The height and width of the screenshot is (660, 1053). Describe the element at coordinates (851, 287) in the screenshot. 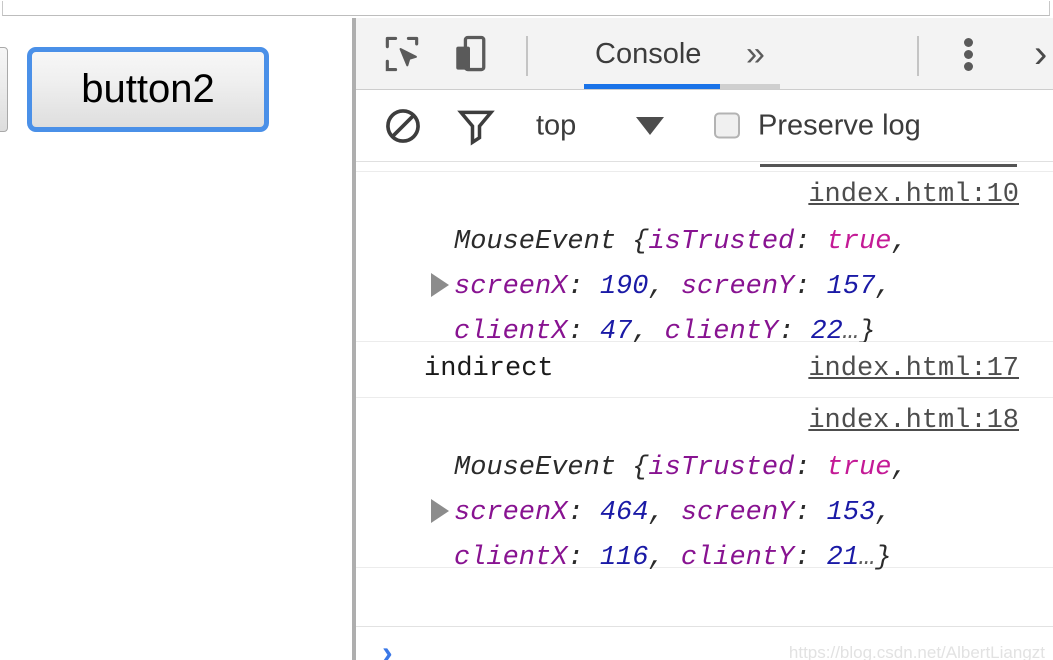

I see `value-screenY: 157` at that location.